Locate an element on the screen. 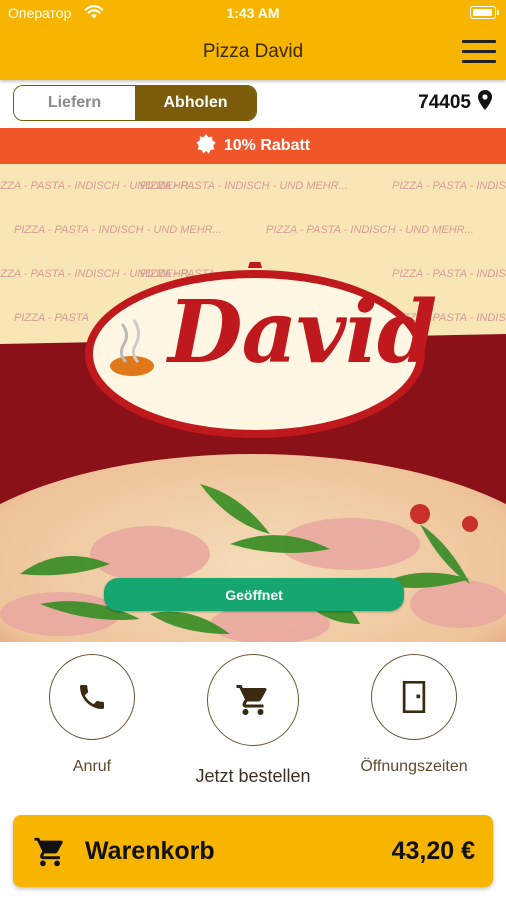  discount-badge-icon is located at coordinates (206, 146).